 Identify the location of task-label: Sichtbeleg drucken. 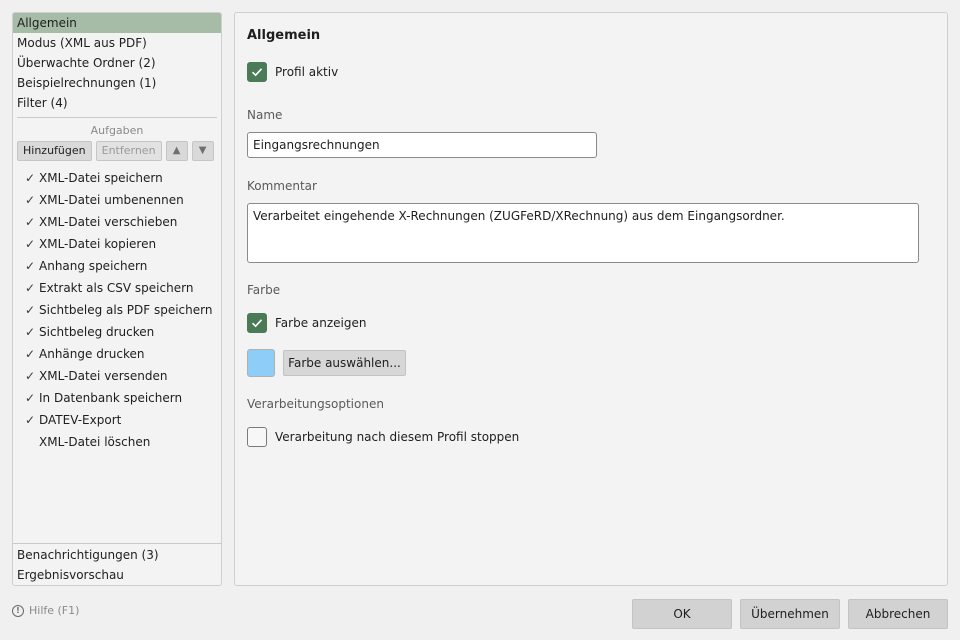
(97, 332).